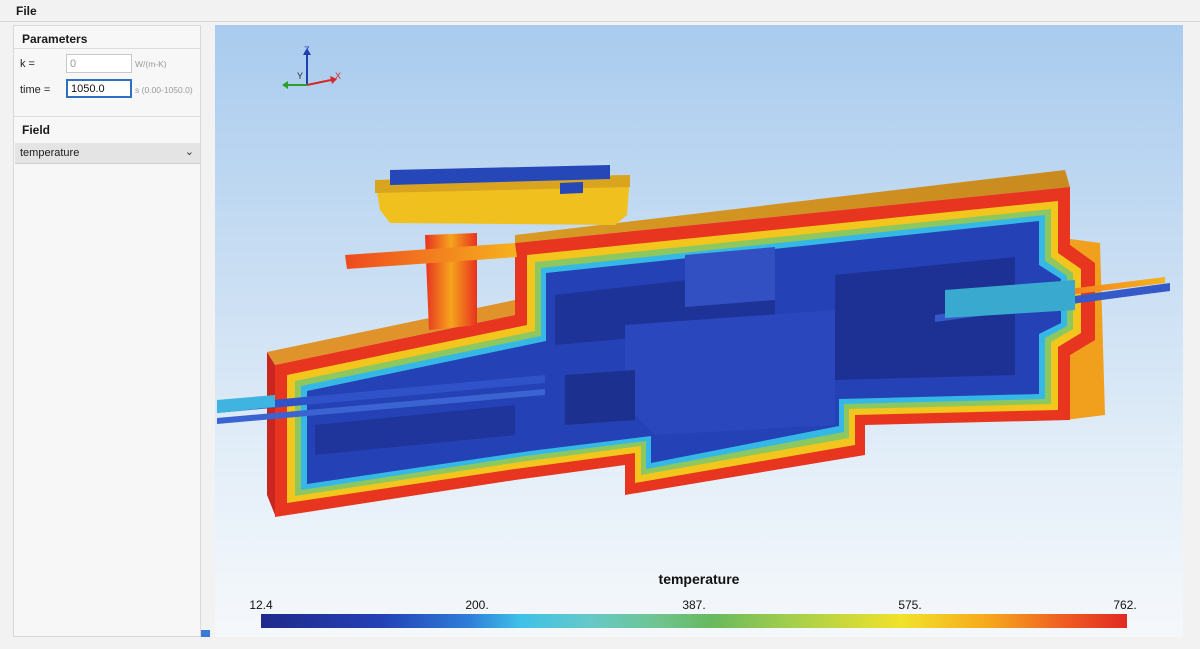 Image resolution: width=1200 pixels, height=649 pixels. I want to click on file-menu: File, so click(26, 11).